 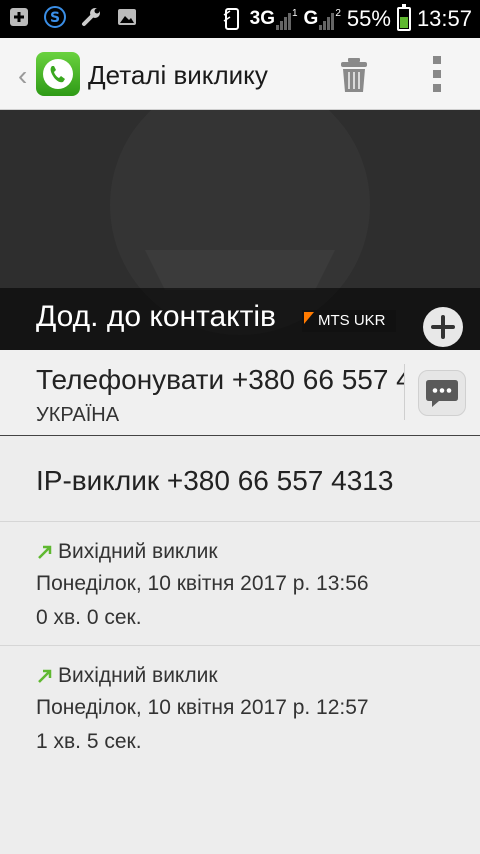 What do you see at coordinates (127, 17) in the screenshot?
I see `image-icon` at bounding box center [127, 17].